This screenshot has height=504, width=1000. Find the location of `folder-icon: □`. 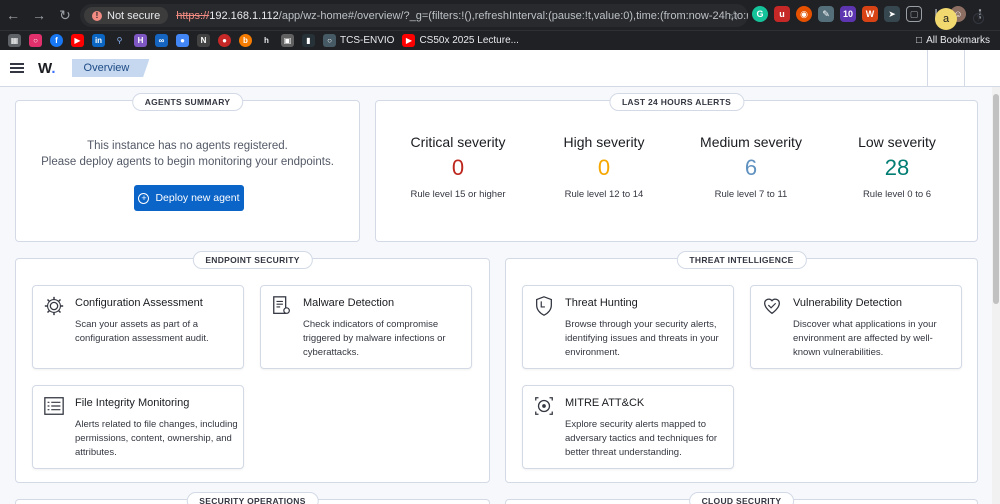

folder-icon: □ is located at coordinates (919, 40).